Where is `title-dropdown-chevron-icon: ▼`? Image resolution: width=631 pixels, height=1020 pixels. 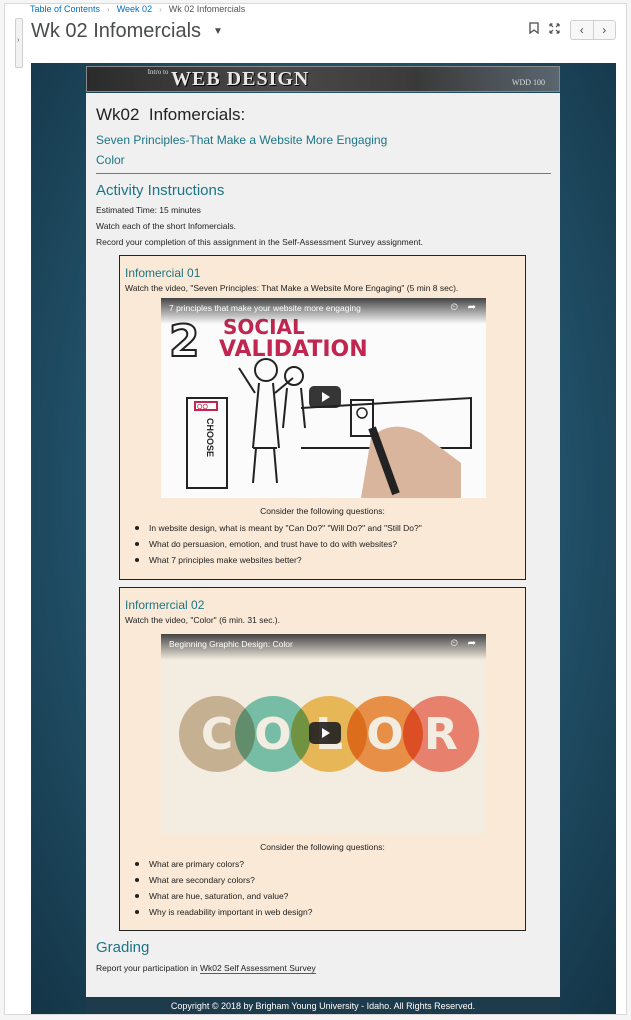
title-dropdown-chevron-icon: ▼ is located at coordinates (218, 31).